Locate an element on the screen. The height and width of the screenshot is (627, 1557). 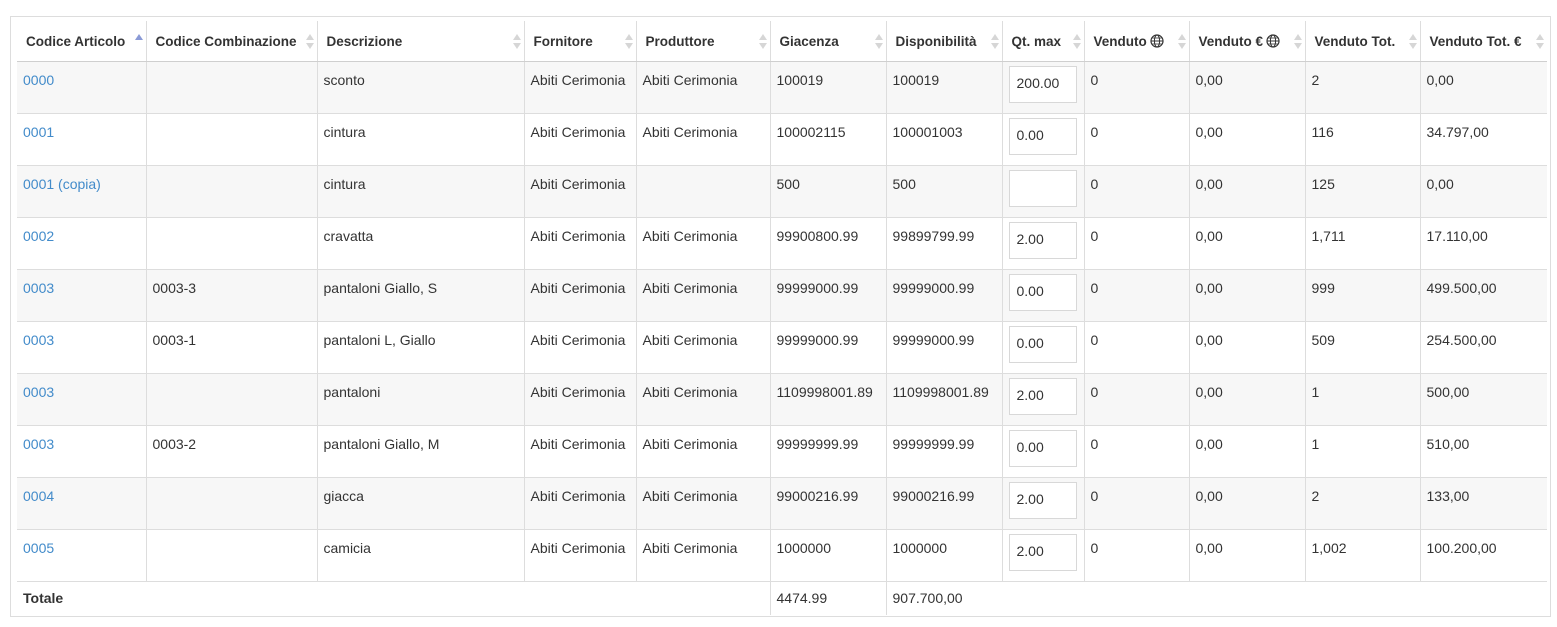
venduto-tot-cell: 1,711 is located at coordinates (1363, 242).